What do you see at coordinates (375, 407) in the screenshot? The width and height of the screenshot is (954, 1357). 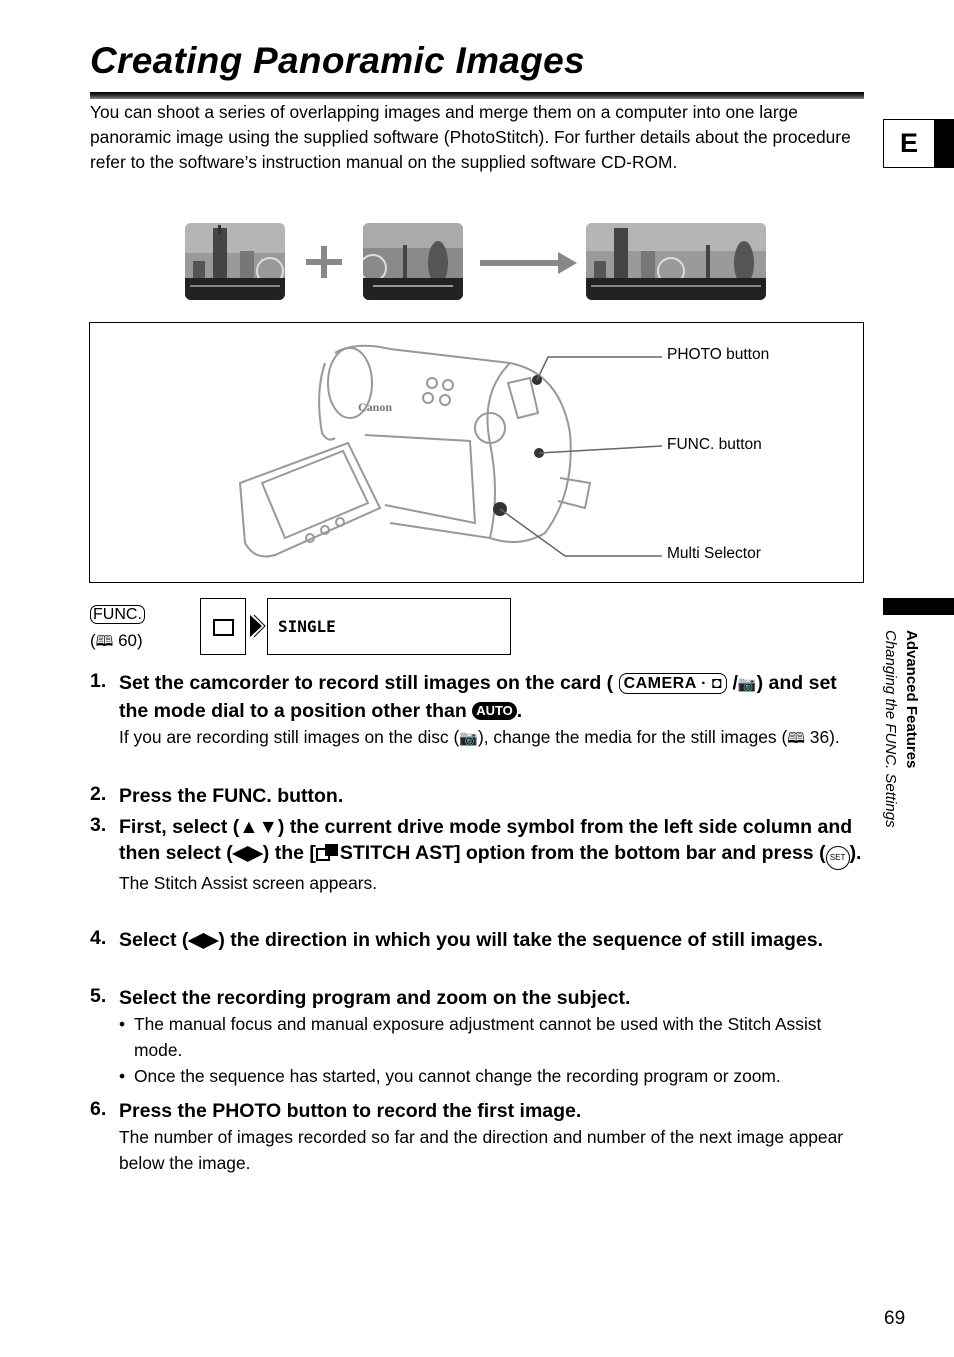 I see `canon-logo: Canon` at bounding box center [375, 407].